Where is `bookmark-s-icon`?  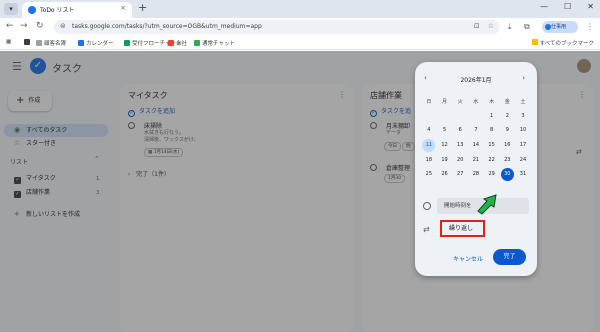 bookmark-s-icon is located at coordinates (28, 42).